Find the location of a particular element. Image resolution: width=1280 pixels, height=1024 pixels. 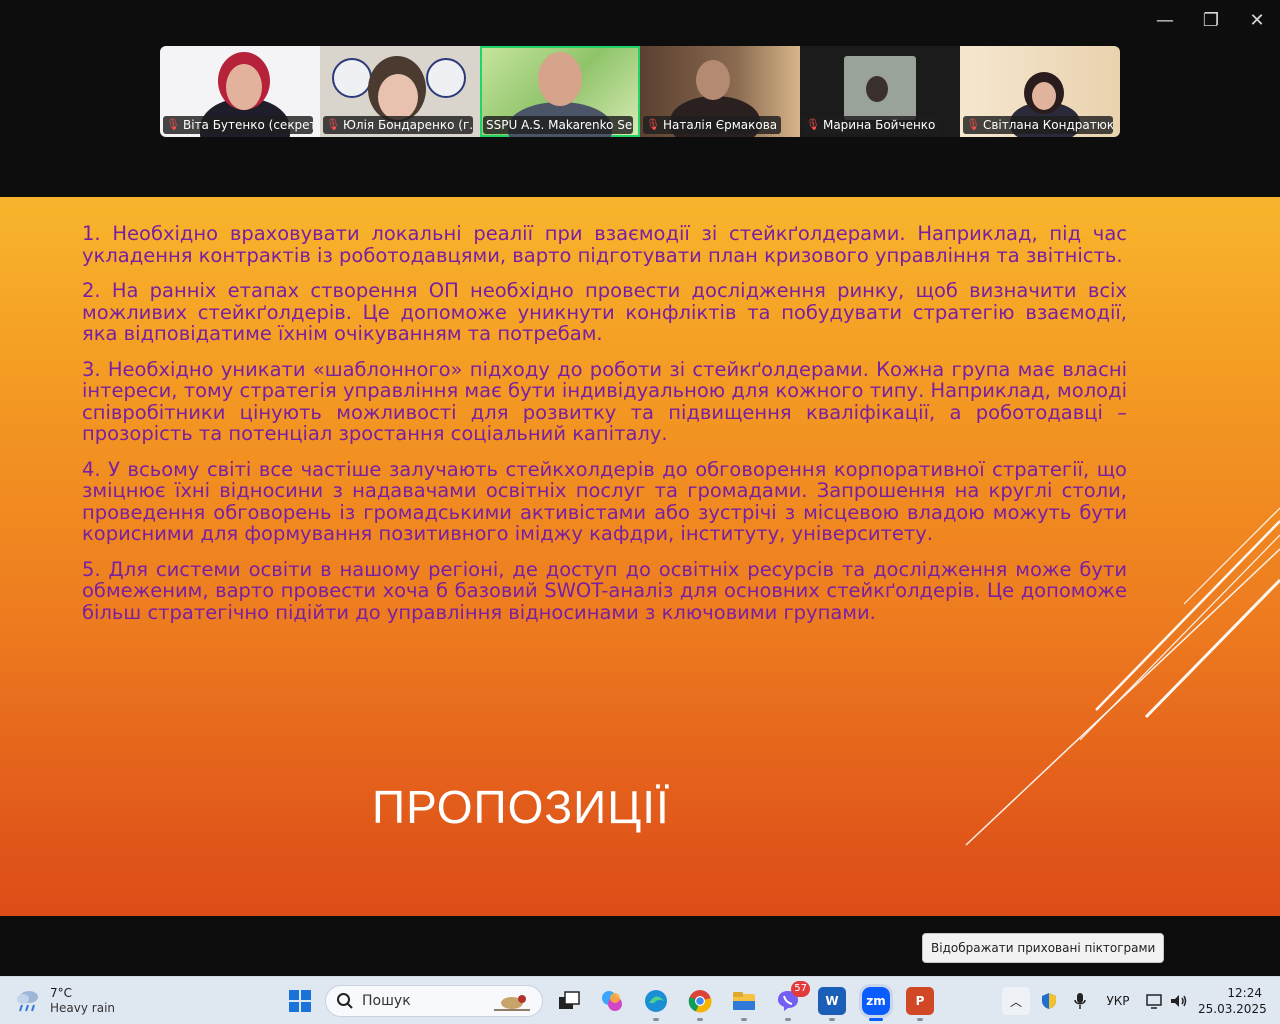

windows-icon is located at coordinates (300, 1001).